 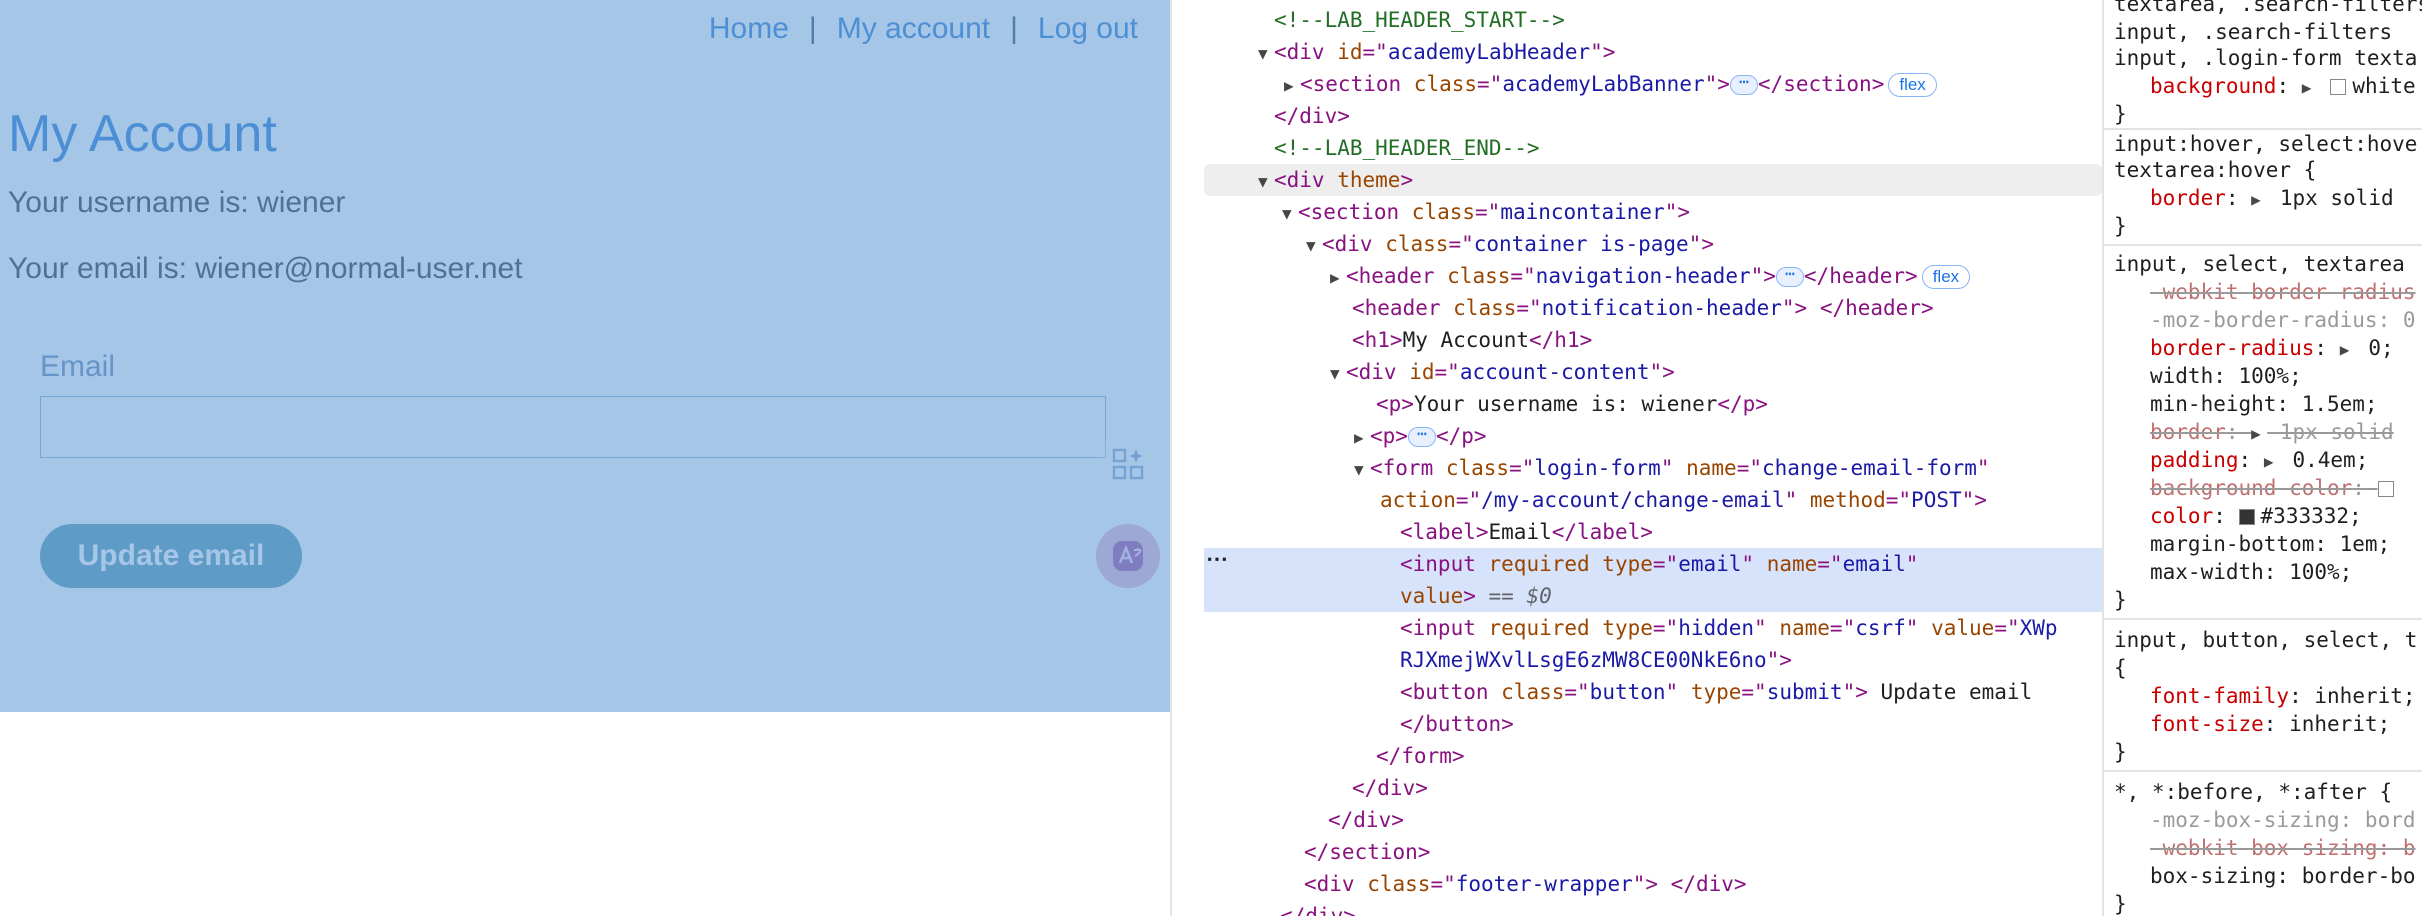 What do you see at coordinates (2251, 572) in the screenshot?
I see `css-declaration: max-width: 100%;` at bounding box center [2251, 572].